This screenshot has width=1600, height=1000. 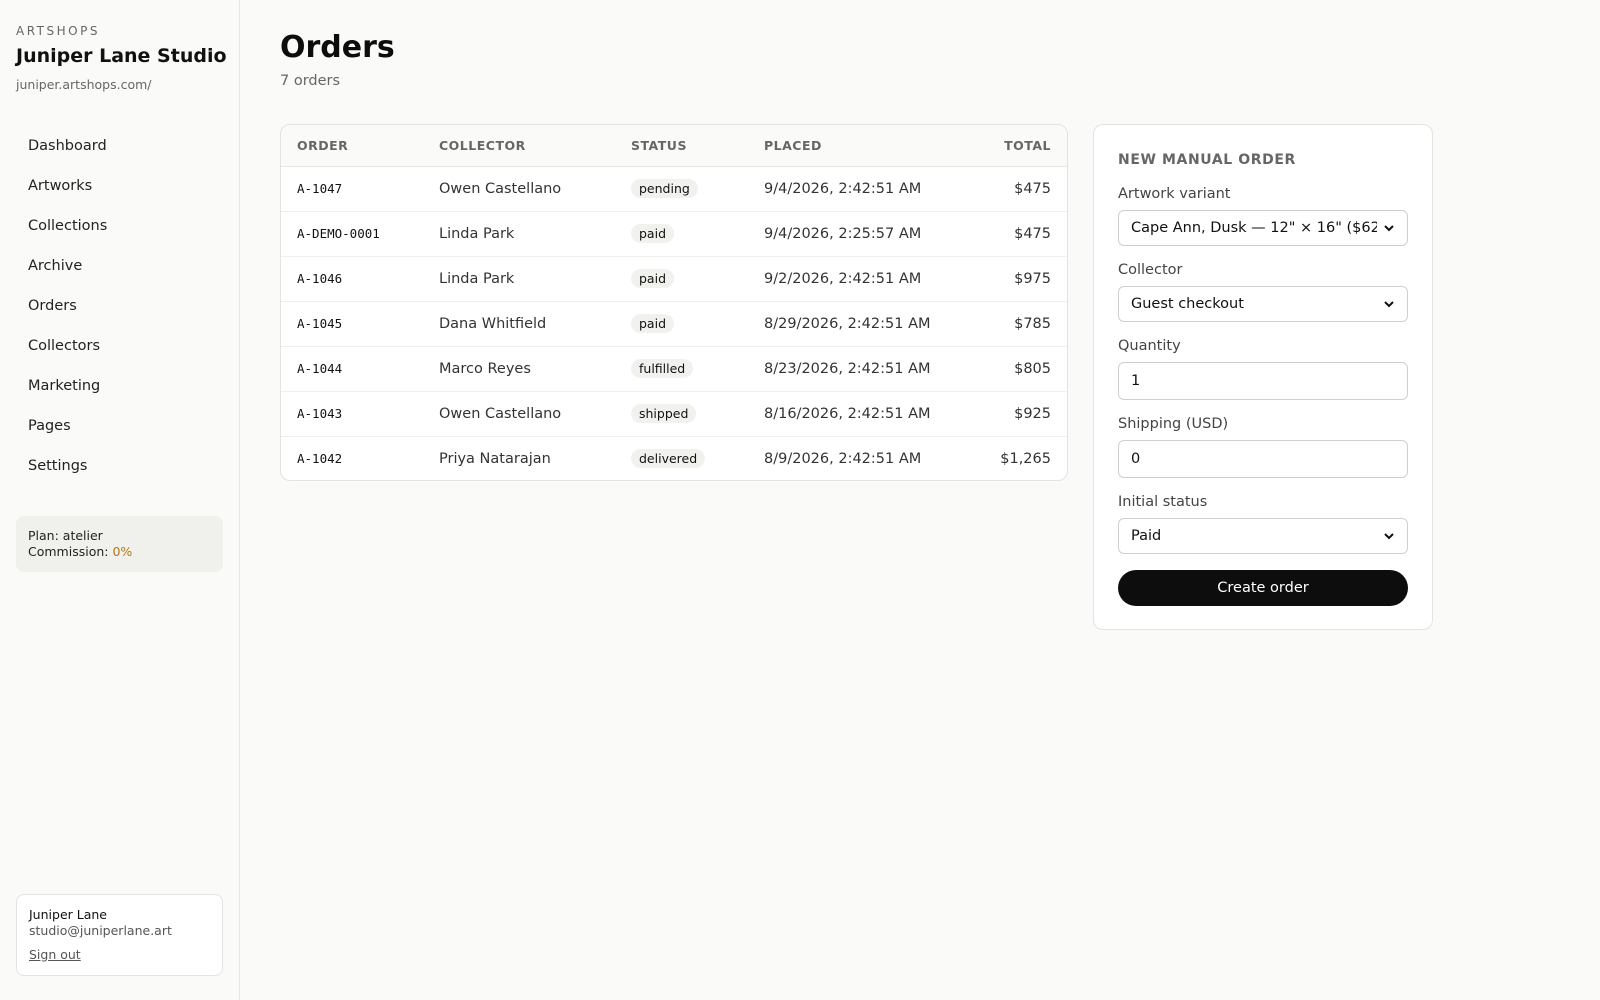 What do you see at coordinates (858, 146) in the screenshot?
I see `column-header-placed: PLACED` at bounding box center [858, 146].